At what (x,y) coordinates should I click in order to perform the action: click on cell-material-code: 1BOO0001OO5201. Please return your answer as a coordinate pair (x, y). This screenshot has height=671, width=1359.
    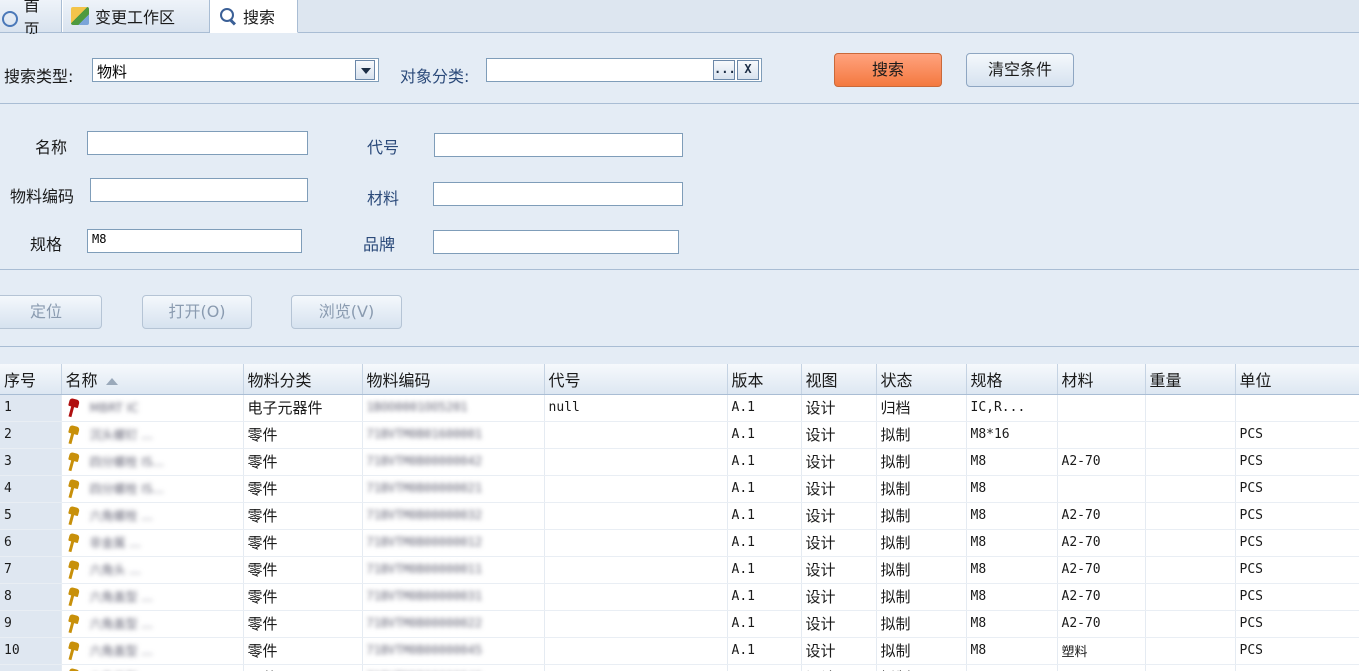
    Looking at the image, I should click on (453, 408).